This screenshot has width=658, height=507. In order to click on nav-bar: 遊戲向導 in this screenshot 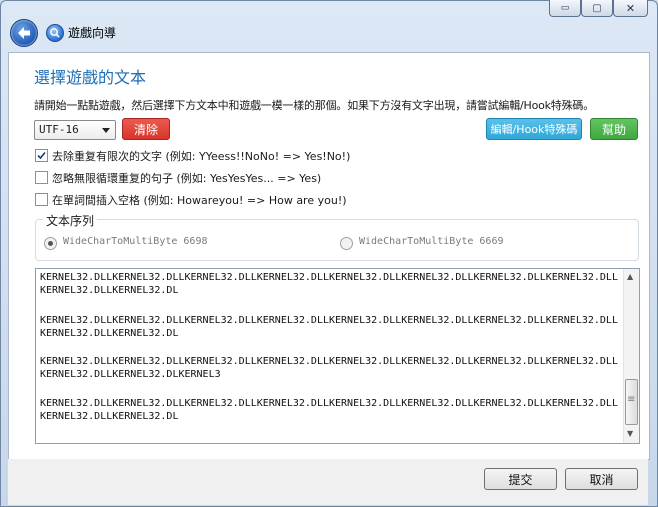, I will do `click(328, 33)`.